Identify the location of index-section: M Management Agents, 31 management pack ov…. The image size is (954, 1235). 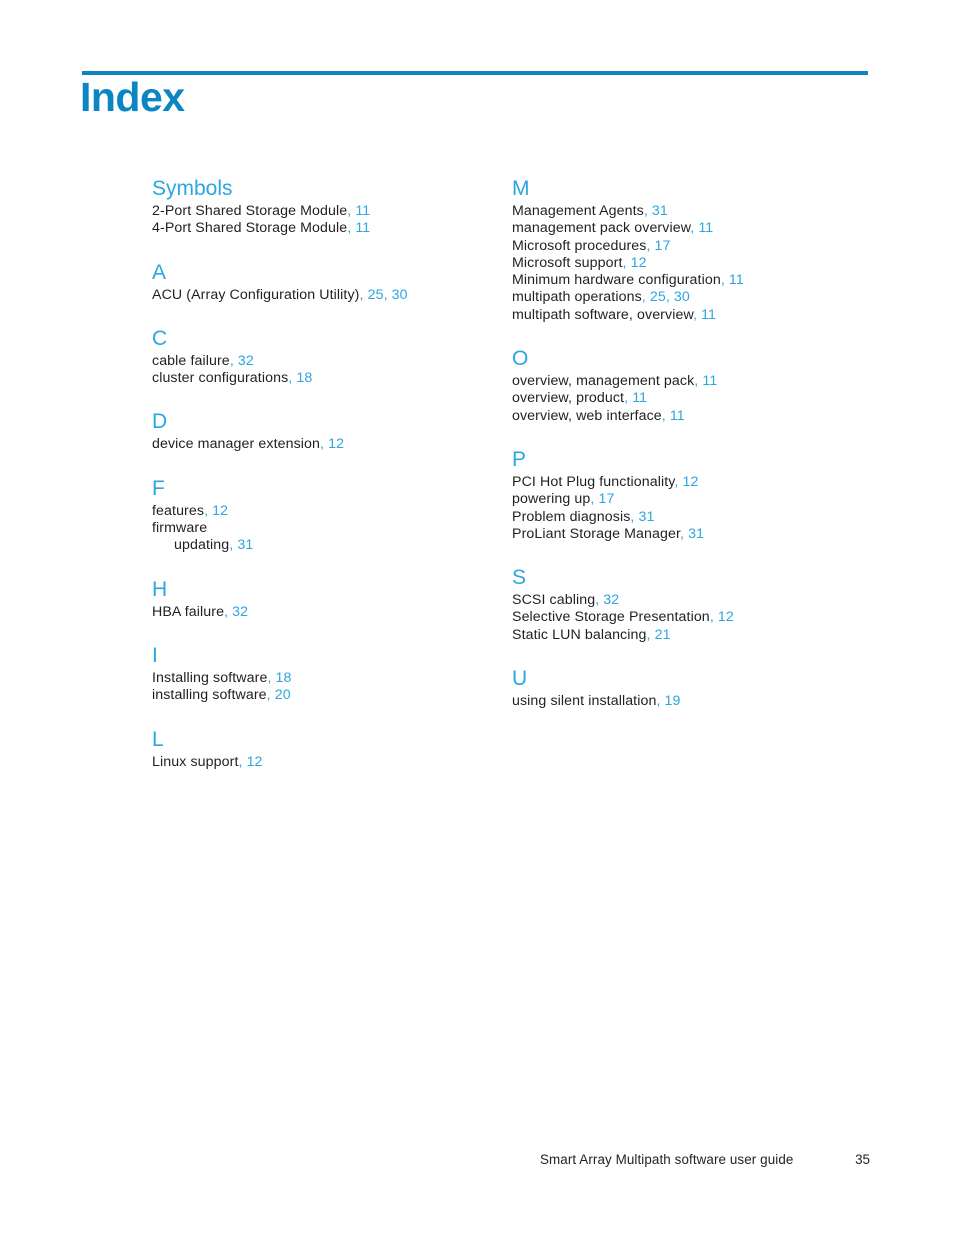
(697, 250).